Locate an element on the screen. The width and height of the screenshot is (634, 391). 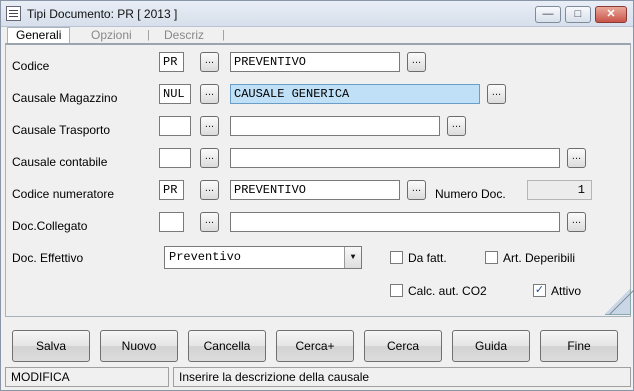
causale-magazzino-code-field: NUL is located at coordinates (175, 94).